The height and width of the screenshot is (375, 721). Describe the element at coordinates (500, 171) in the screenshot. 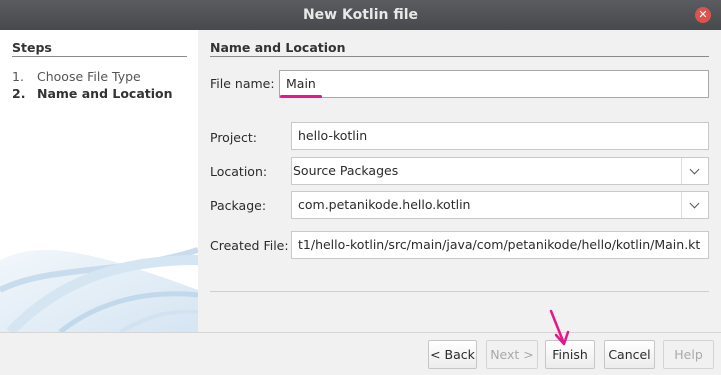

I see `location-select: Source Packages` at that location.